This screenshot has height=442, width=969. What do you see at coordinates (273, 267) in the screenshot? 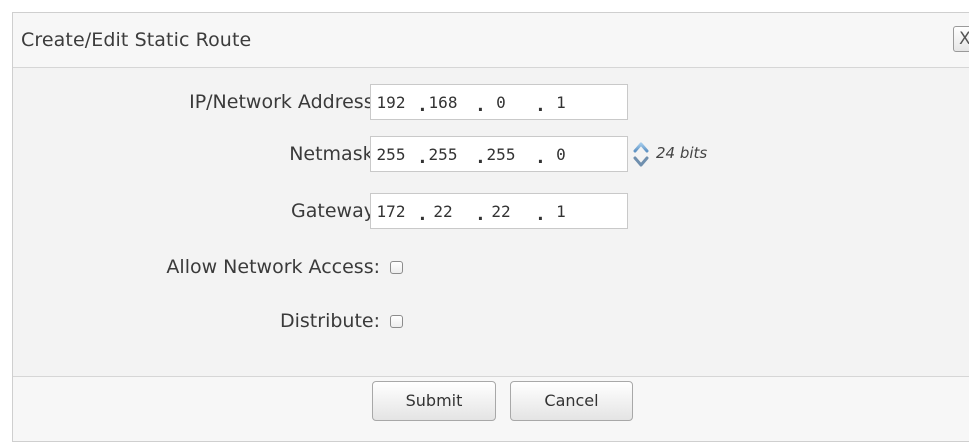
I see `allow-network-access-label: Allow Network Access:` at bounding box center [273, 267].